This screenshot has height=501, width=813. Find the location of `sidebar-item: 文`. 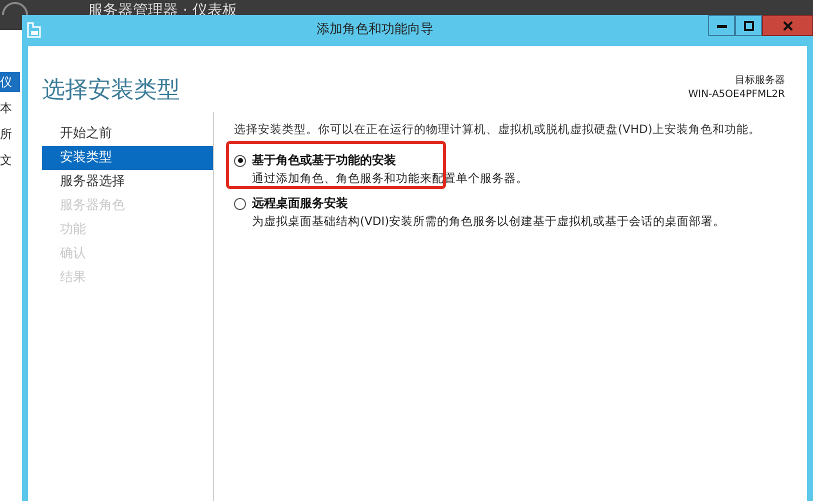

sidebar-item: 文 is located at coordinates (7, 160).